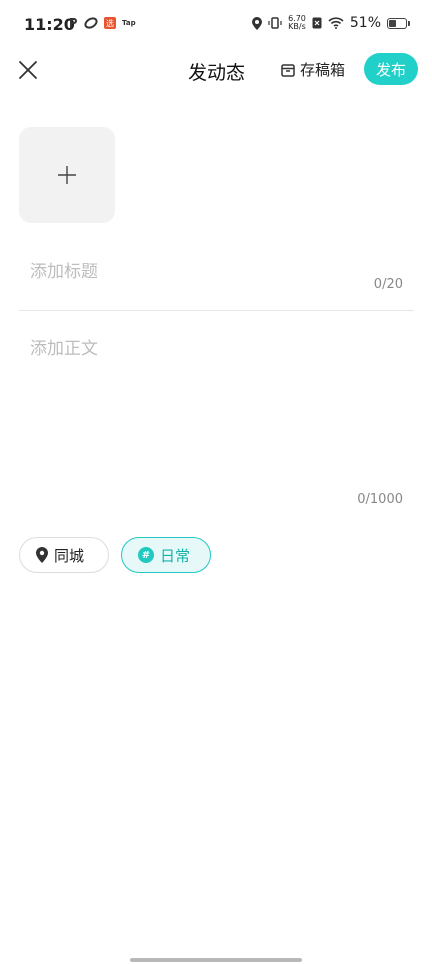 This screenshot has height=964, width=432. What do you see at coordinates (216, 960) in the screenshot?
I see `home-indicator` at bounding box center [216, 960].